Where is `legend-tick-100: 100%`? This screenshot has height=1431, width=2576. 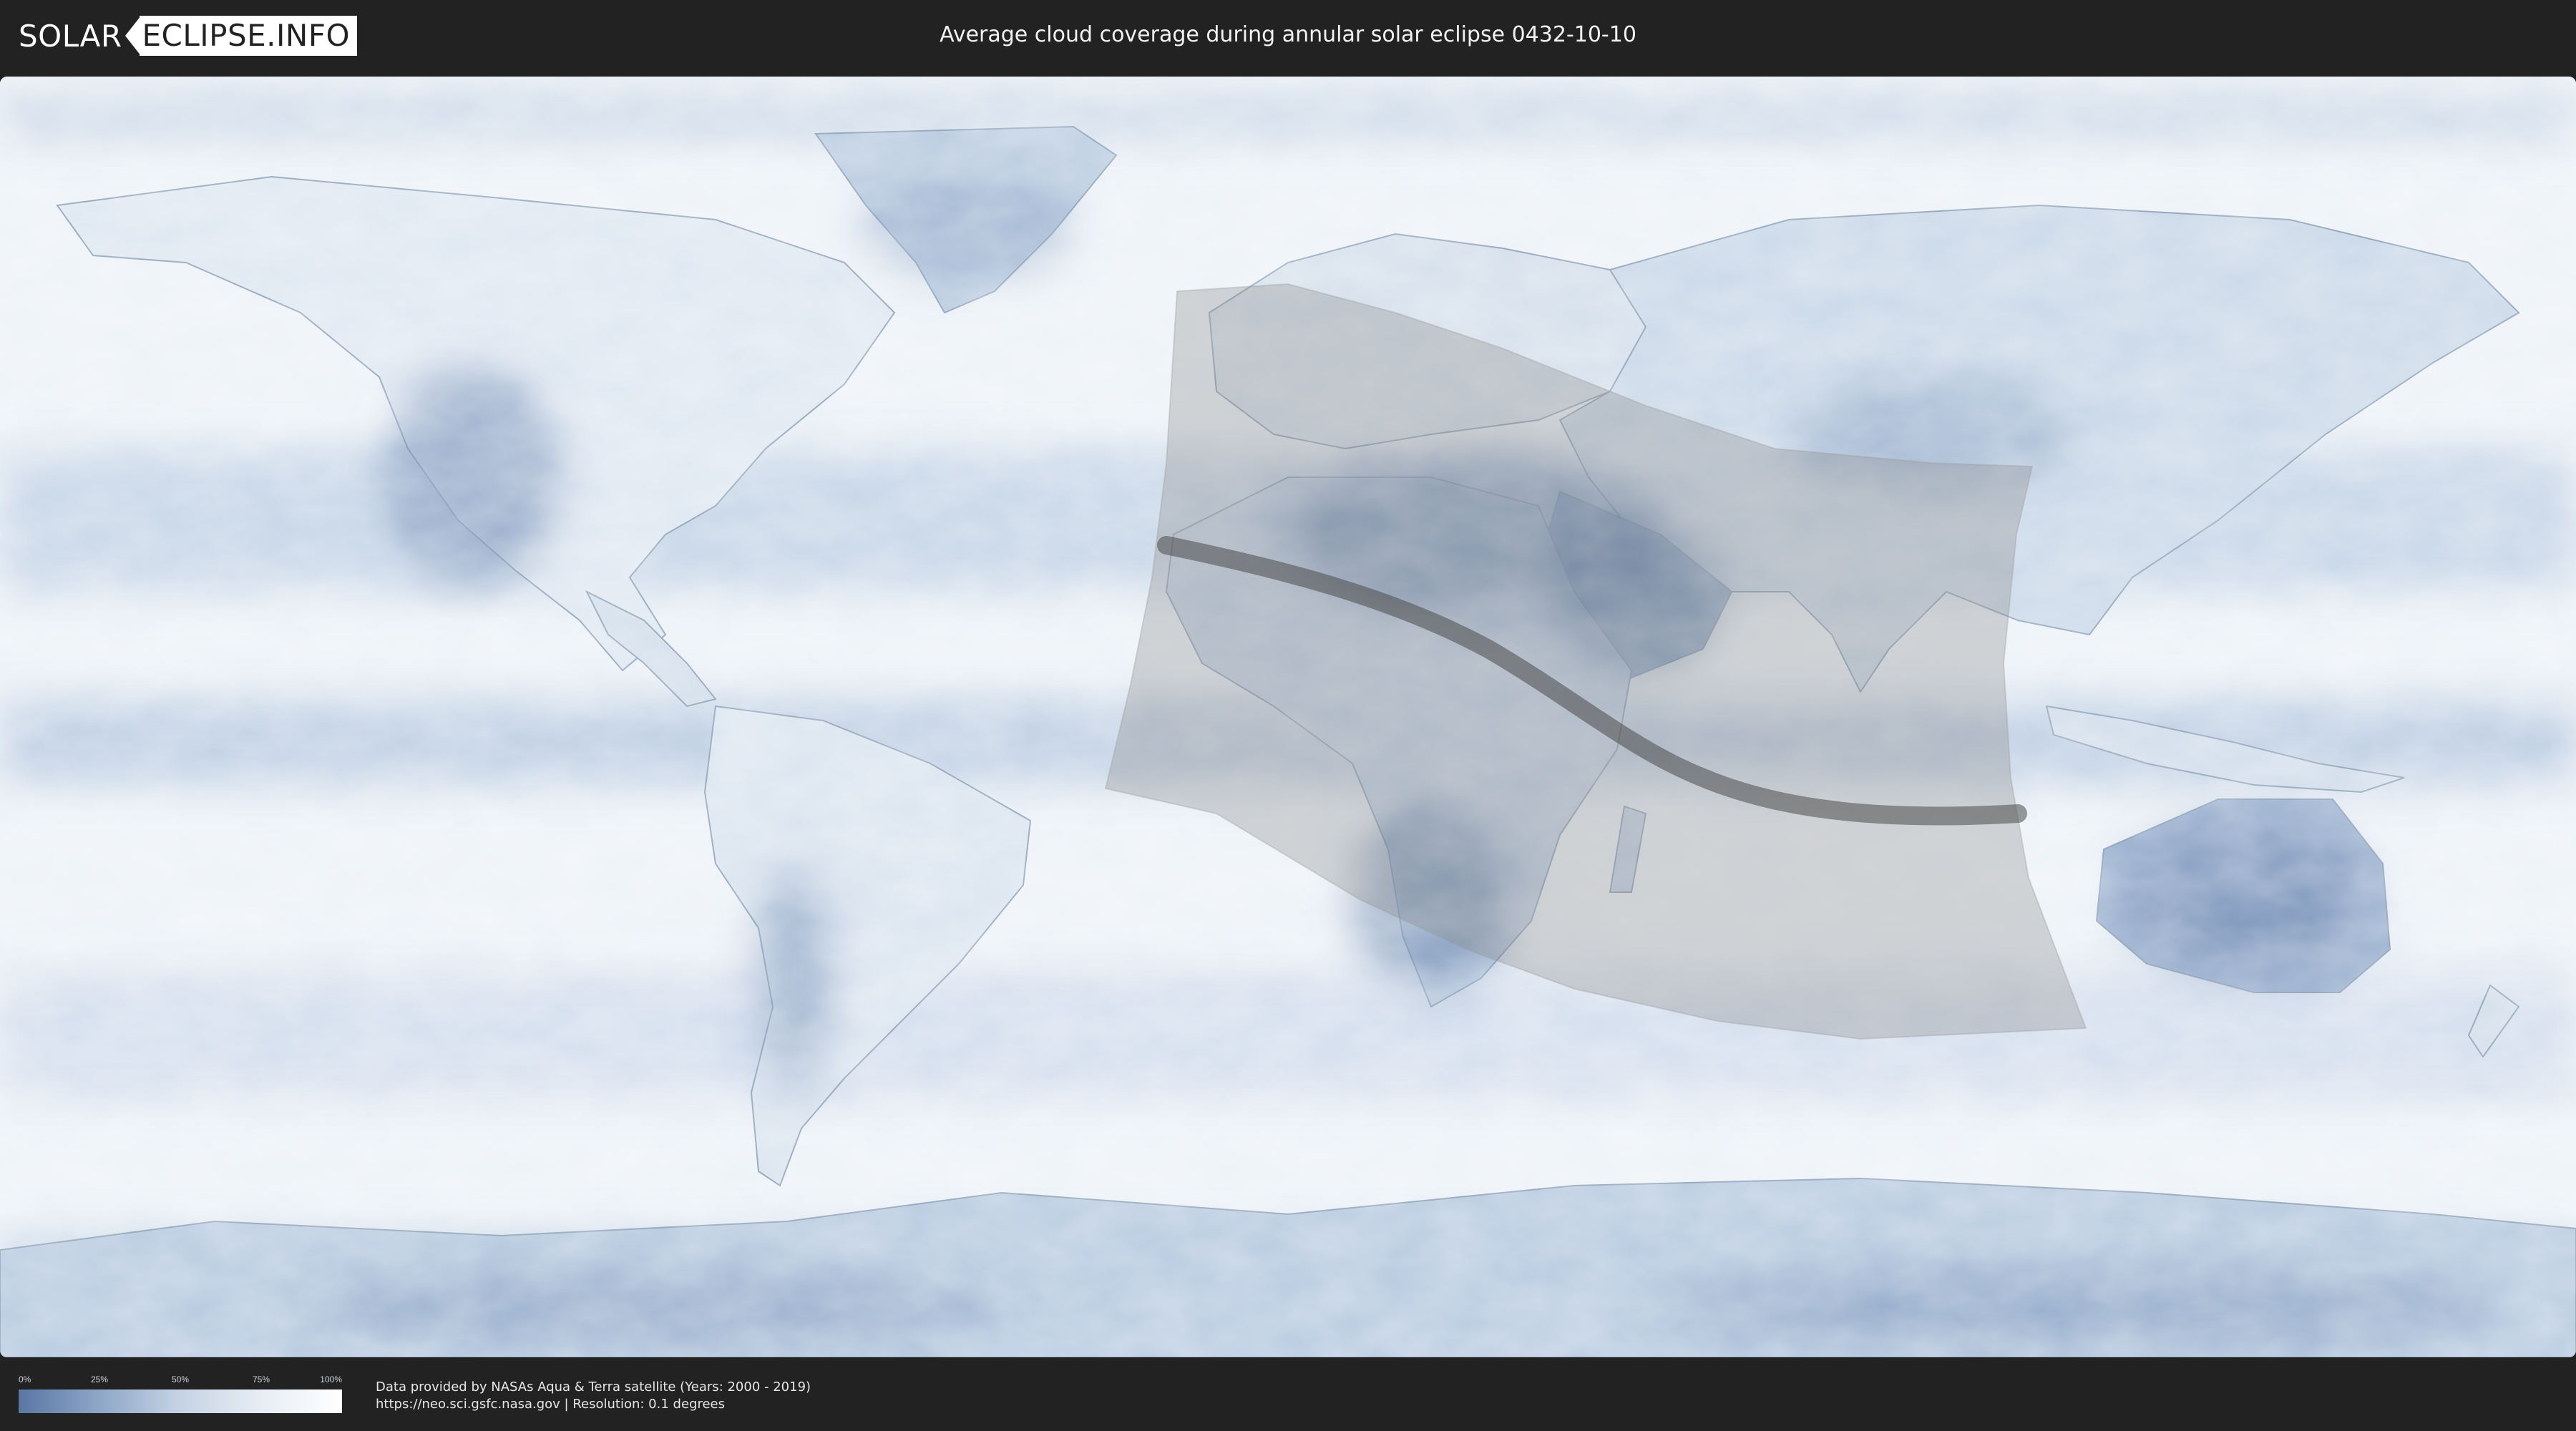
legend-tick-100: 100% is located at coordinates (331, 1379).